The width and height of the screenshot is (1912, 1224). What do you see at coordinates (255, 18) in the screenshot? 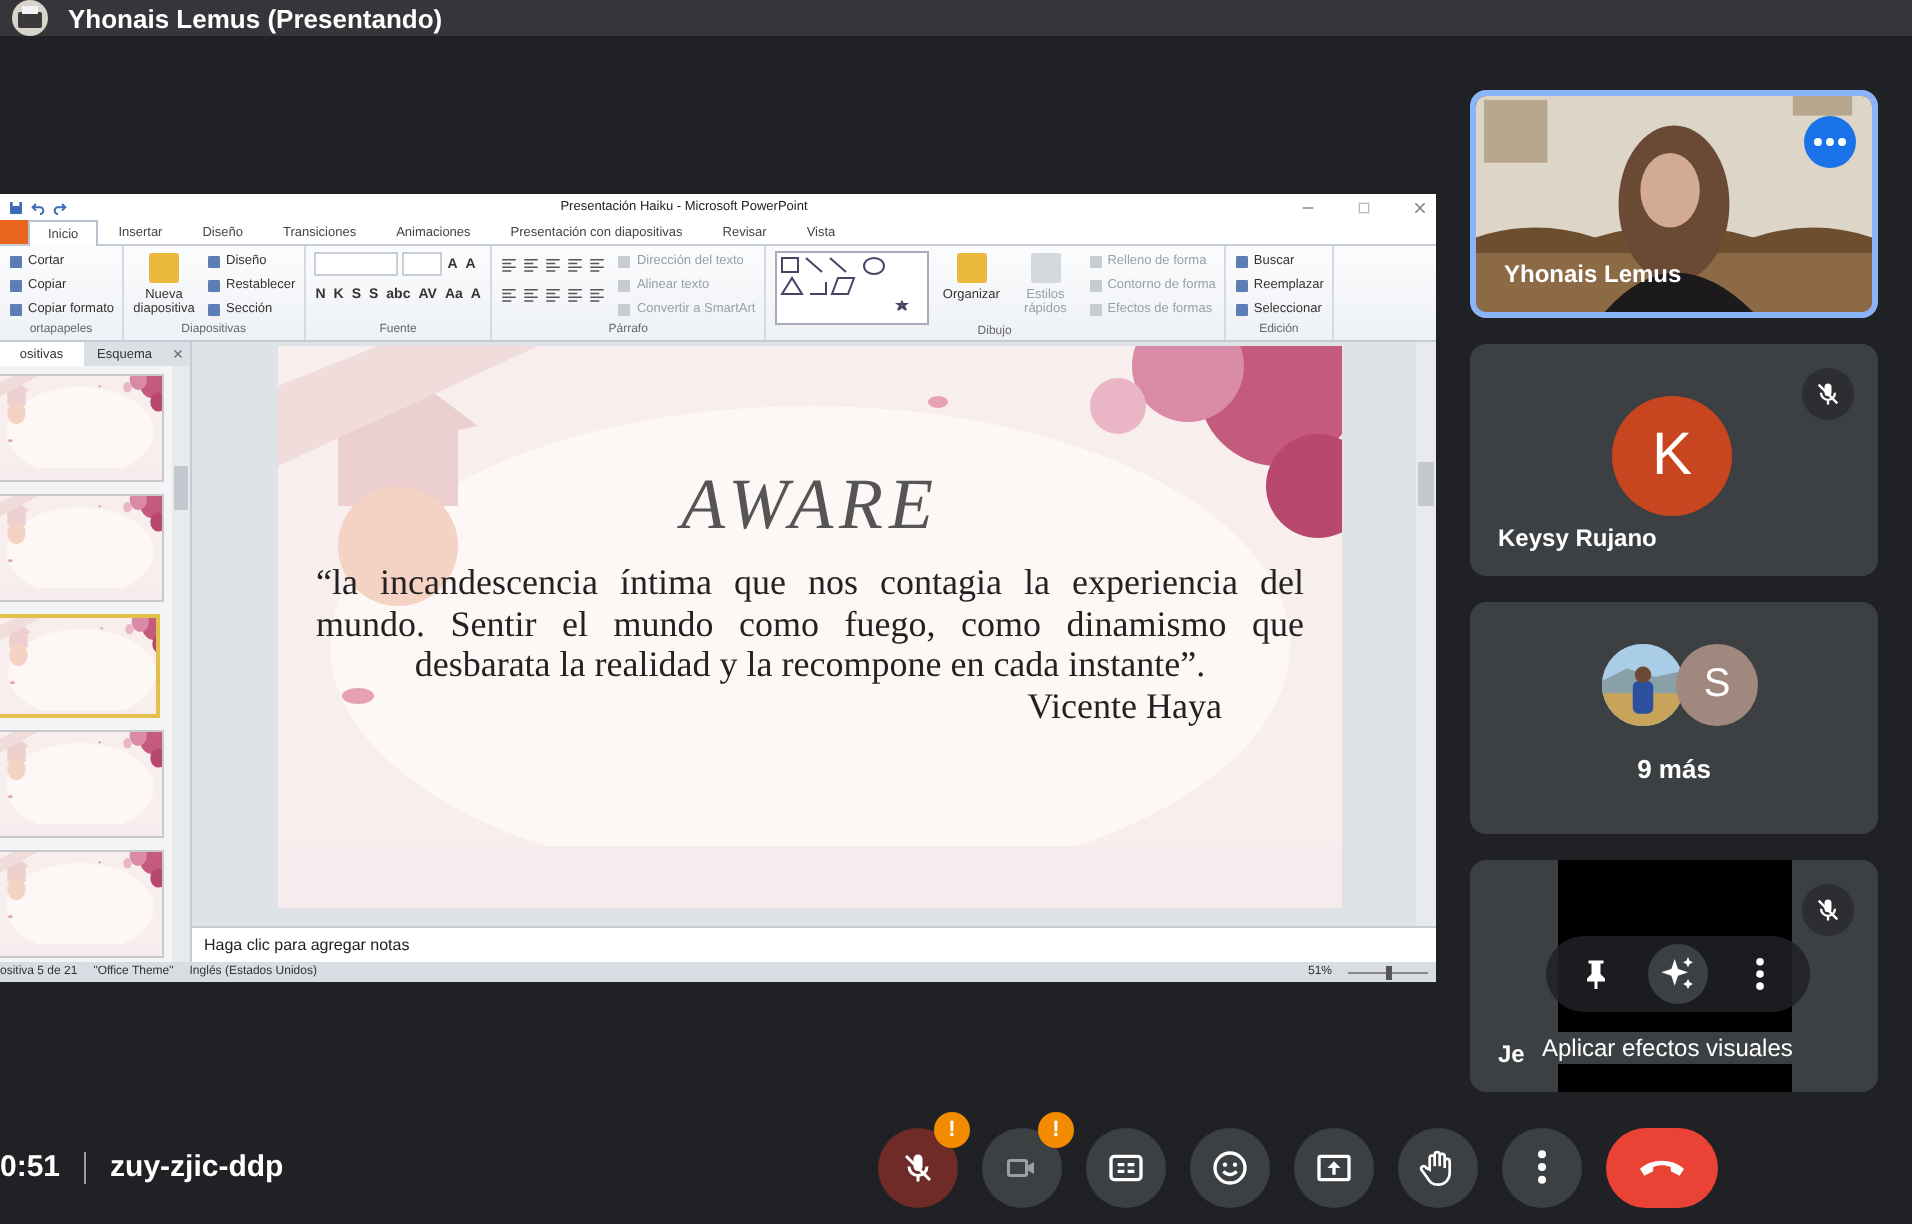
I see `presenter-title: Yhonais Lemus (Presentando)` at bounding box center [255, 18].